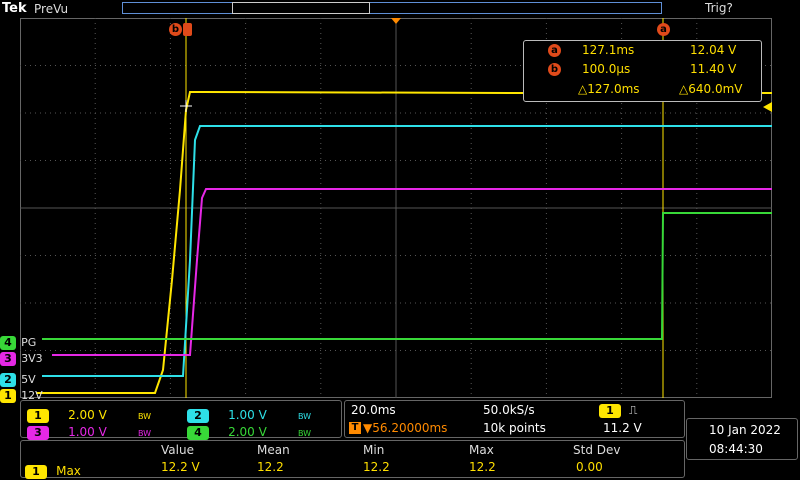  Describe the element at coordinates (405, 428) in the screenshot. I see `trigger-delay: ▼56.20000ms` at that location.